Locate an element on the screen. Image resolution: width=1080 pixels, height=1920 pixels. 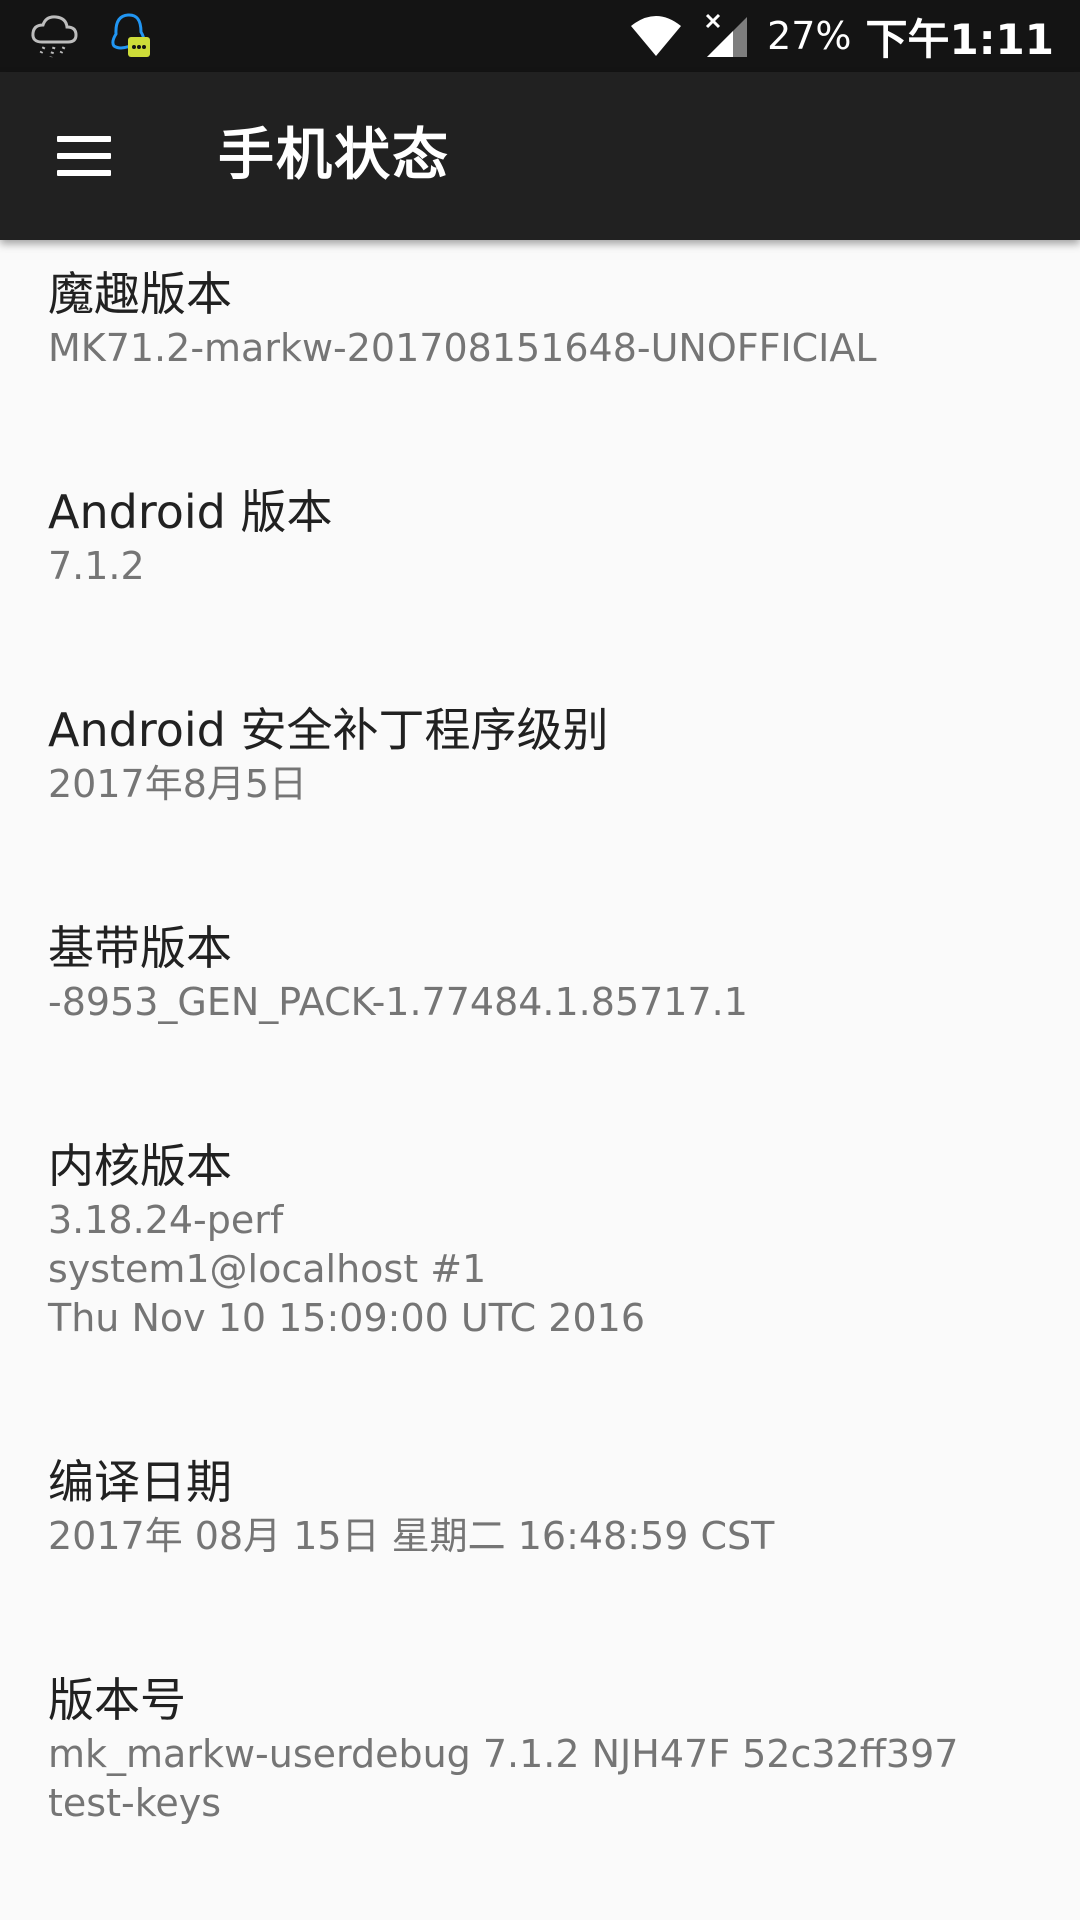
item-summary: 7.1.2 is located at coordinates (96, 566).